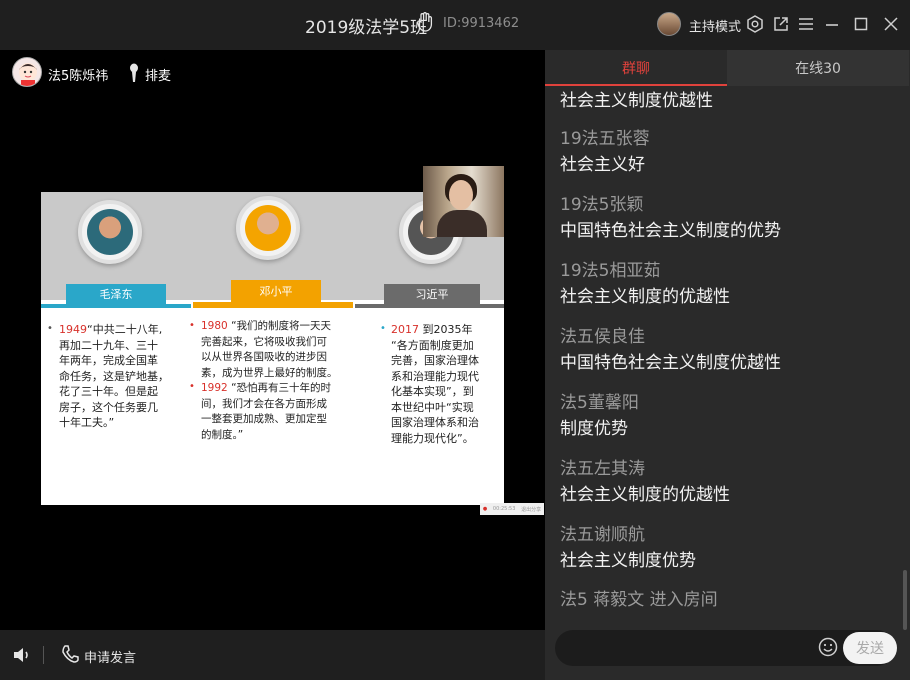  I want to click on year-1949: 1949, so click(73, 329).